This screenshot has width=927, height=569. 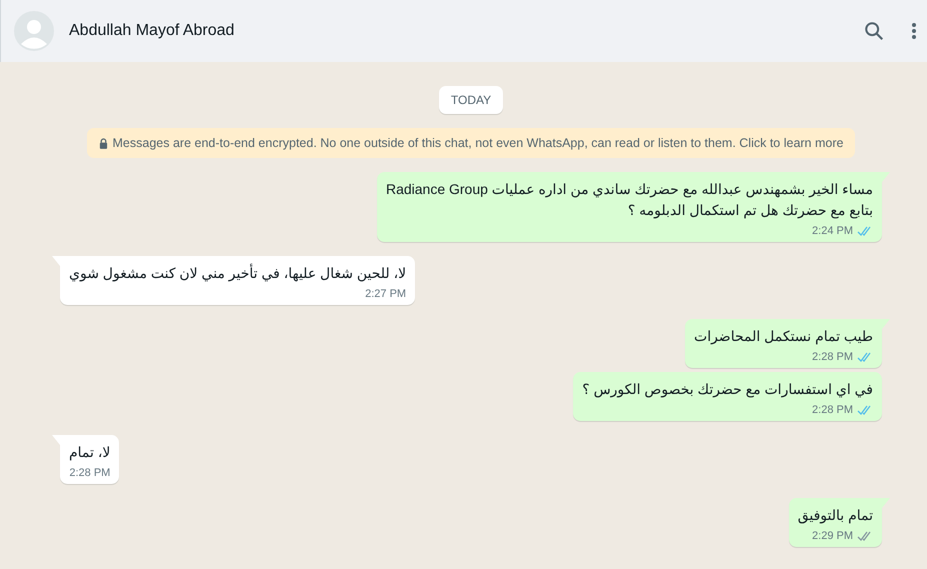 I want to click on search-icon, so click(x=874, y=31).